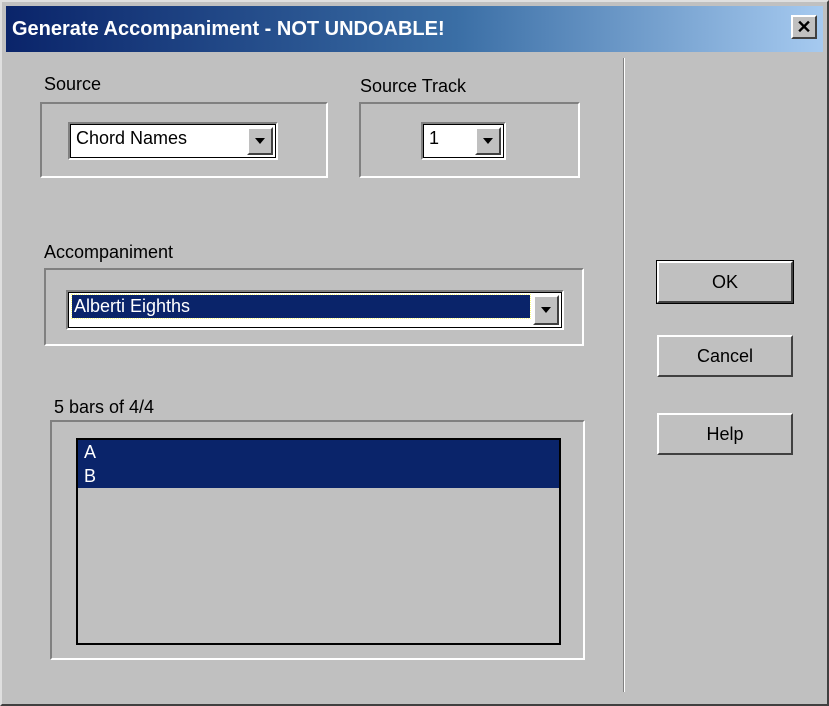 Image resolution: width=829 pixels, height=706 pixels. Describe the element at coordinates (318, 452) in the screenshot. I see `list-item: A` at that location.